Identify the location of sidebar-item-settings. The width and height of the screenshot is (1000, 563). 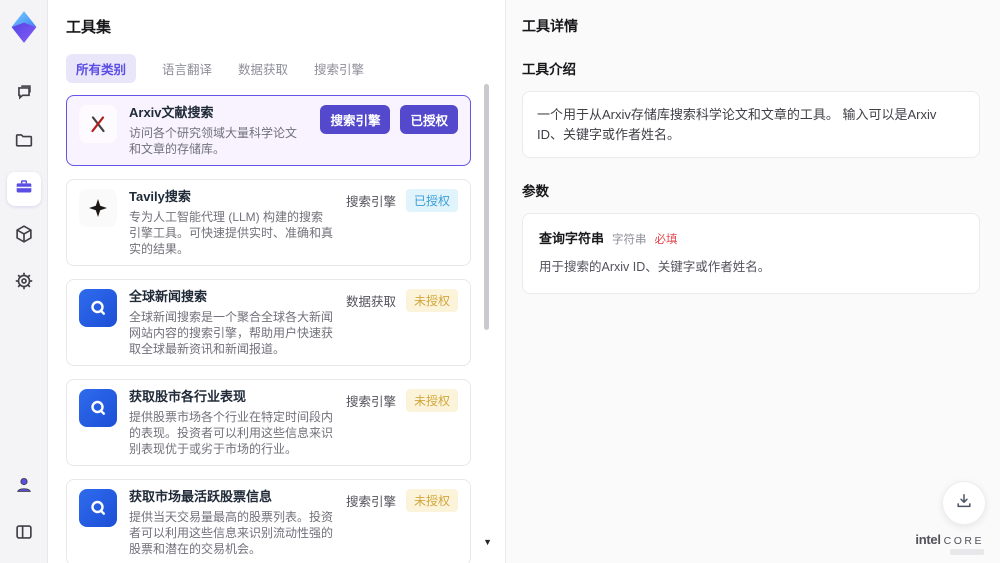
(24, 283).